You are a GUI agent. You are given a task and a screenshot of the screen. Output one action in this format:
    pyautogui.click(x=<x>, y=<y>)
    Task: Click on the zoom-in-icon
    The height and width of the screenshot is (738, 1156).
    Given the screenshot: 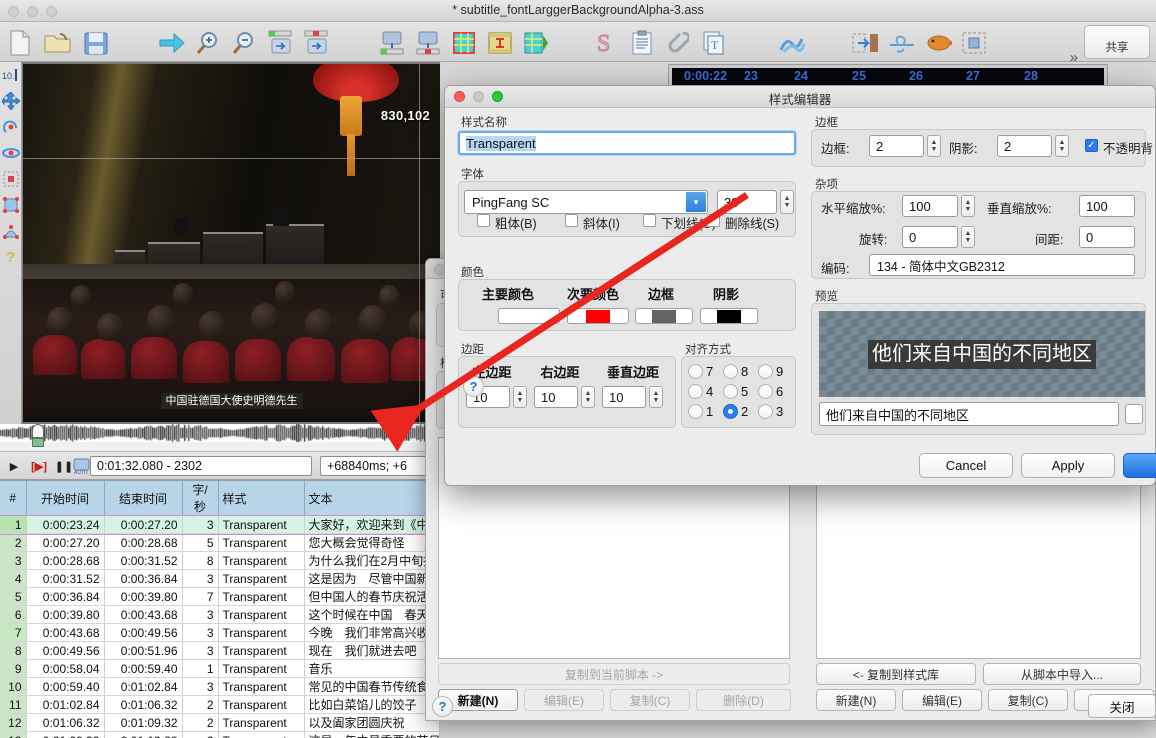 What is the action you would take?
    pyautogui.click(x=208, y=43)
    